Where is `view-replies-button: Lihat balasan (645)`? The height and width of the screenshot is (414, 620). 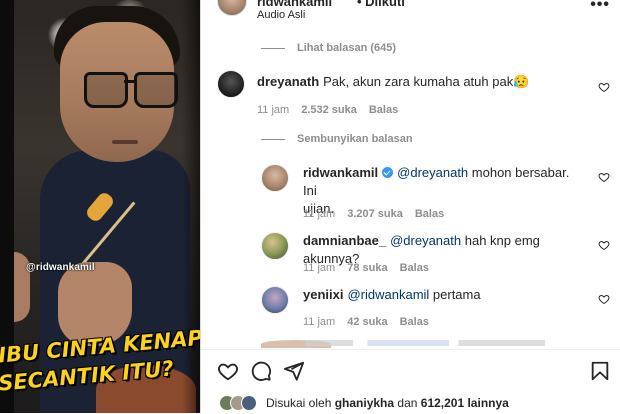
view-replies-button: Lihat balasan (645) is located at coordinates (328, 48).